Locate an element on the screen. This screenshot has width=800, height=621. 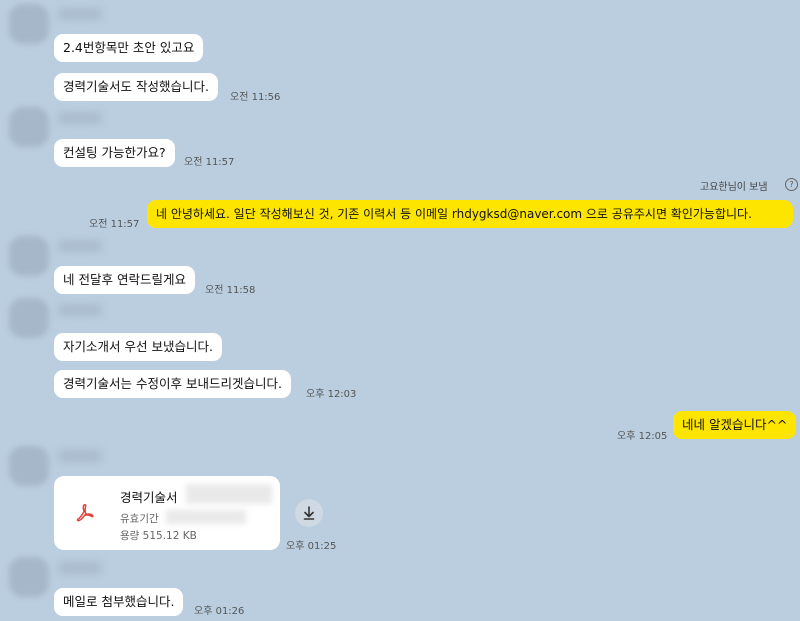
message-time: 오후 01:25 is located at coordinates (311, 546).